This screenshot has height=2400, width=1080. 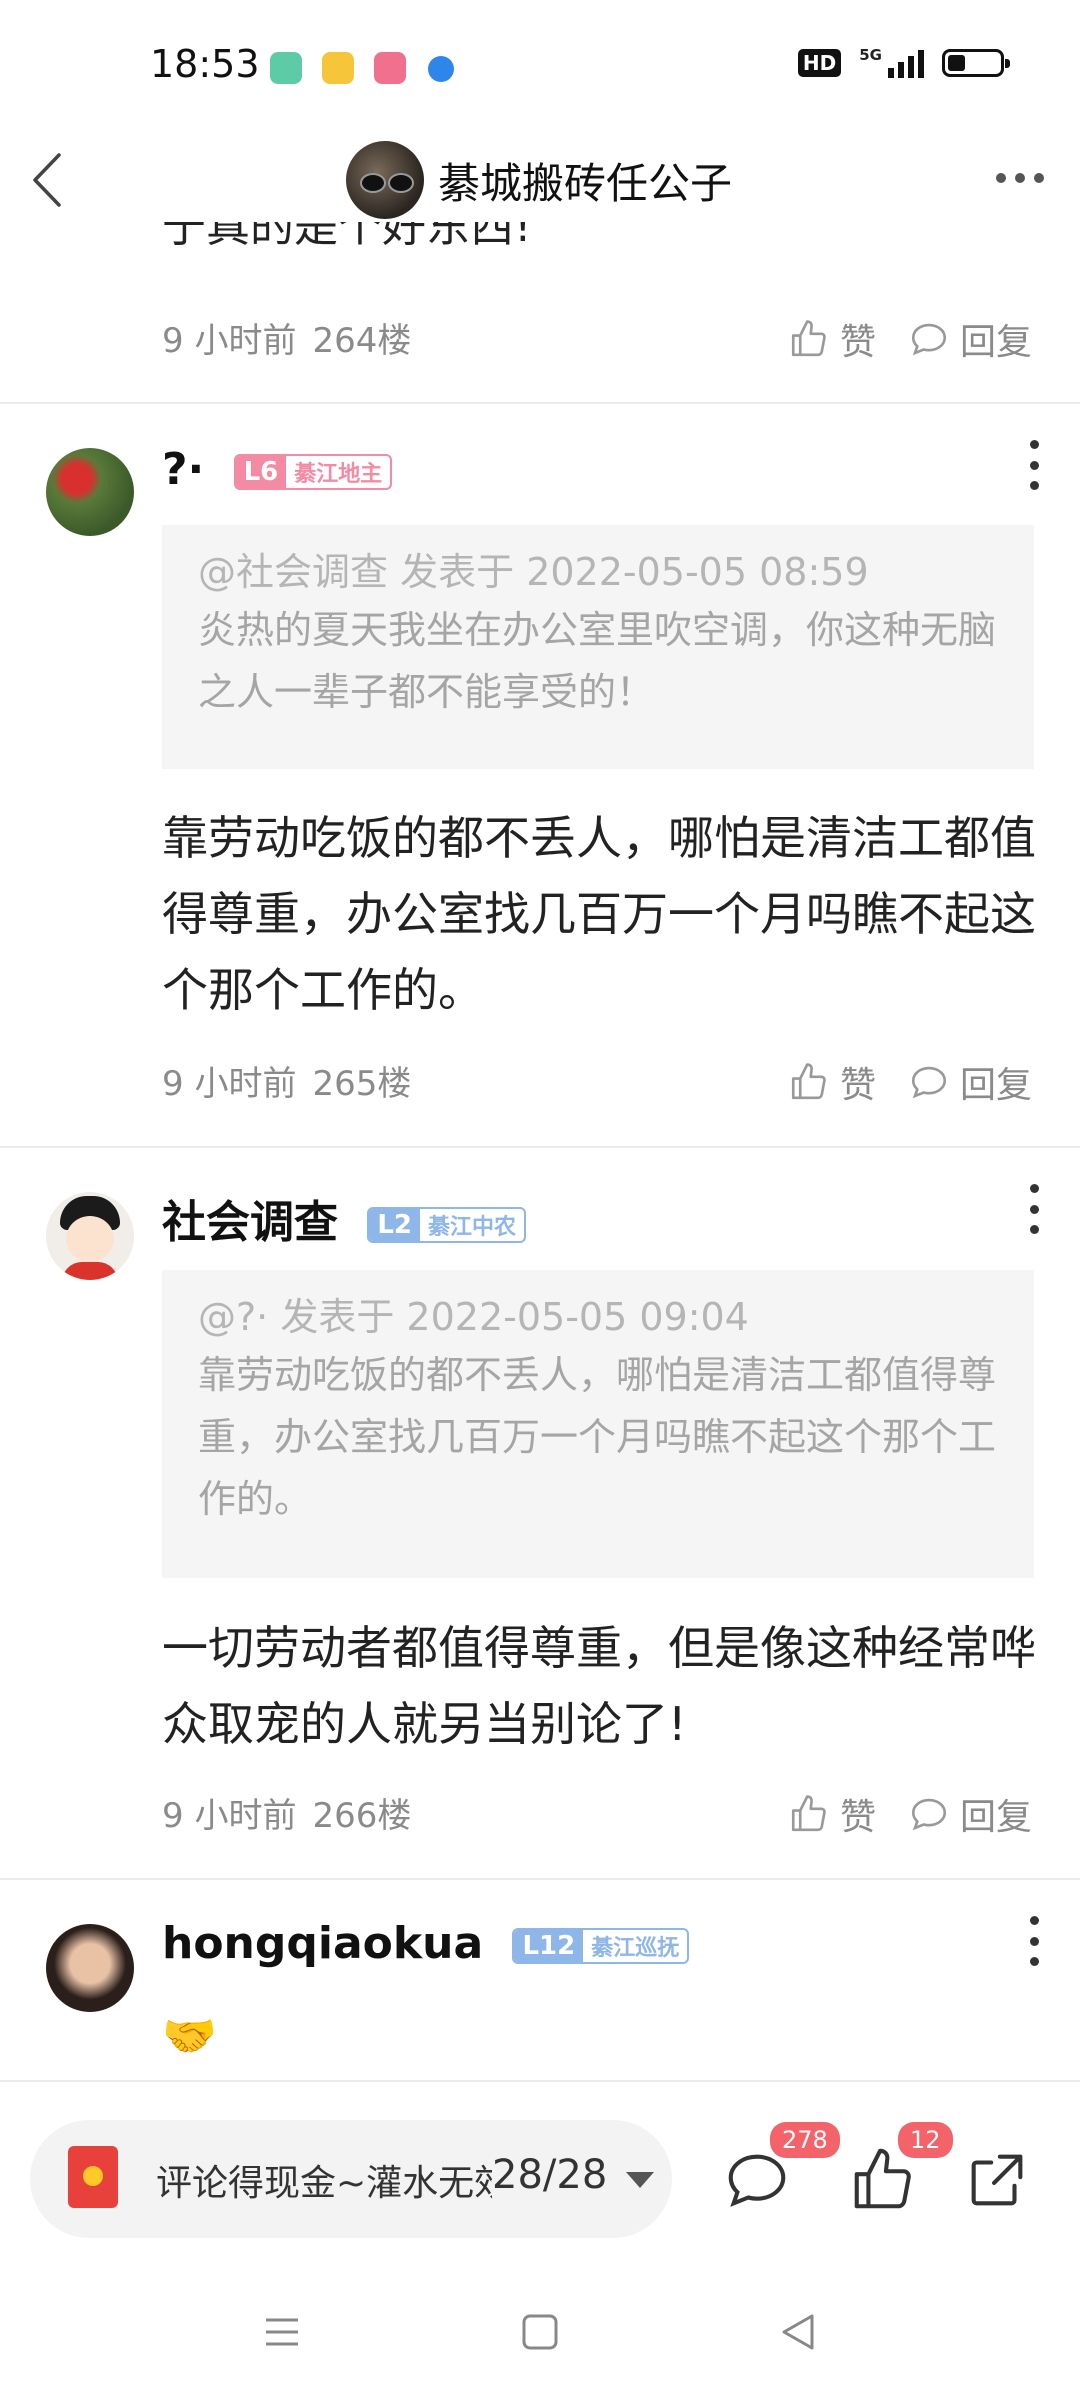 I want to click on username-row: ?· L6 綦江地主, so click(x=277, y=469).